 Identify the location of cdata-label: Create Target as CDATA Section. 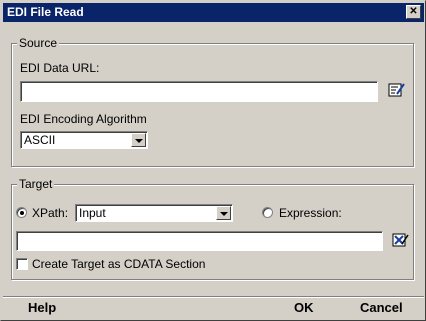
(119, 264).